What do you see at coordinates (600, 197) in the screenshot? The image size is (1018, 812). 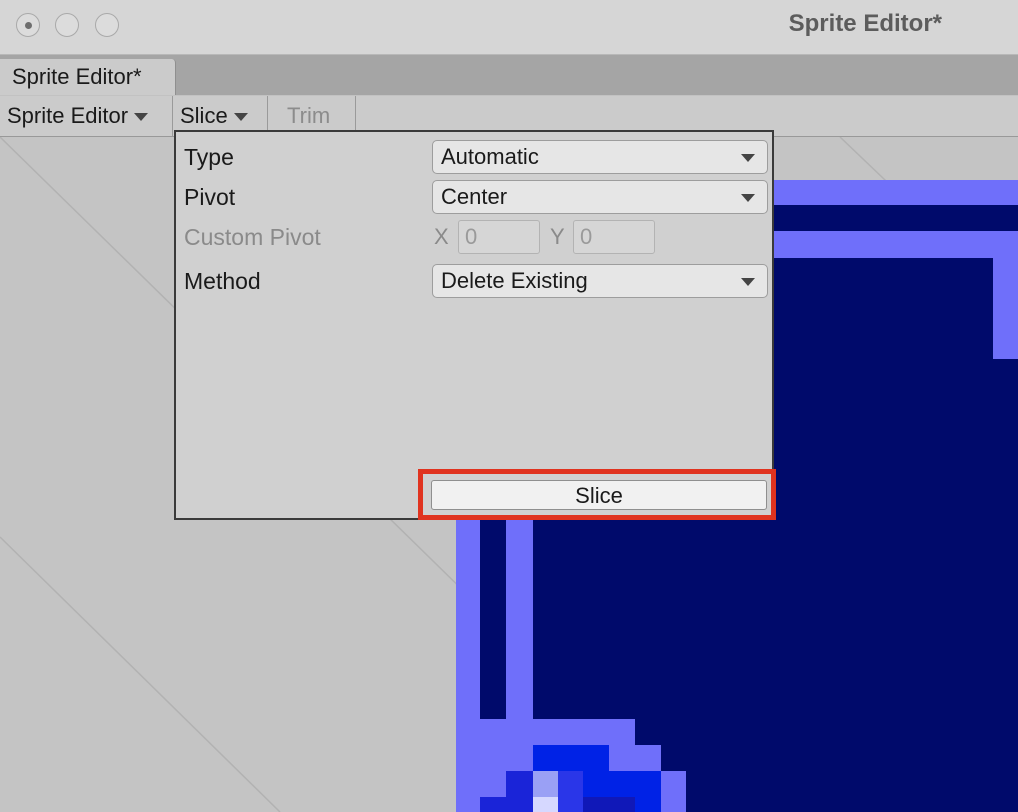 I see `pivot-dropdown: Center` at bounding box center [600, 197].